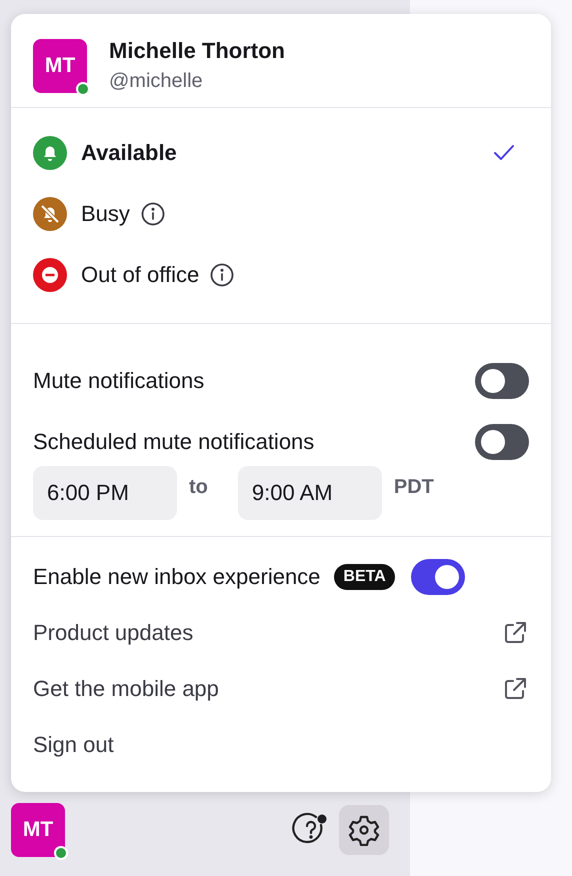  I want to click on settings-button, so click(364, 830).